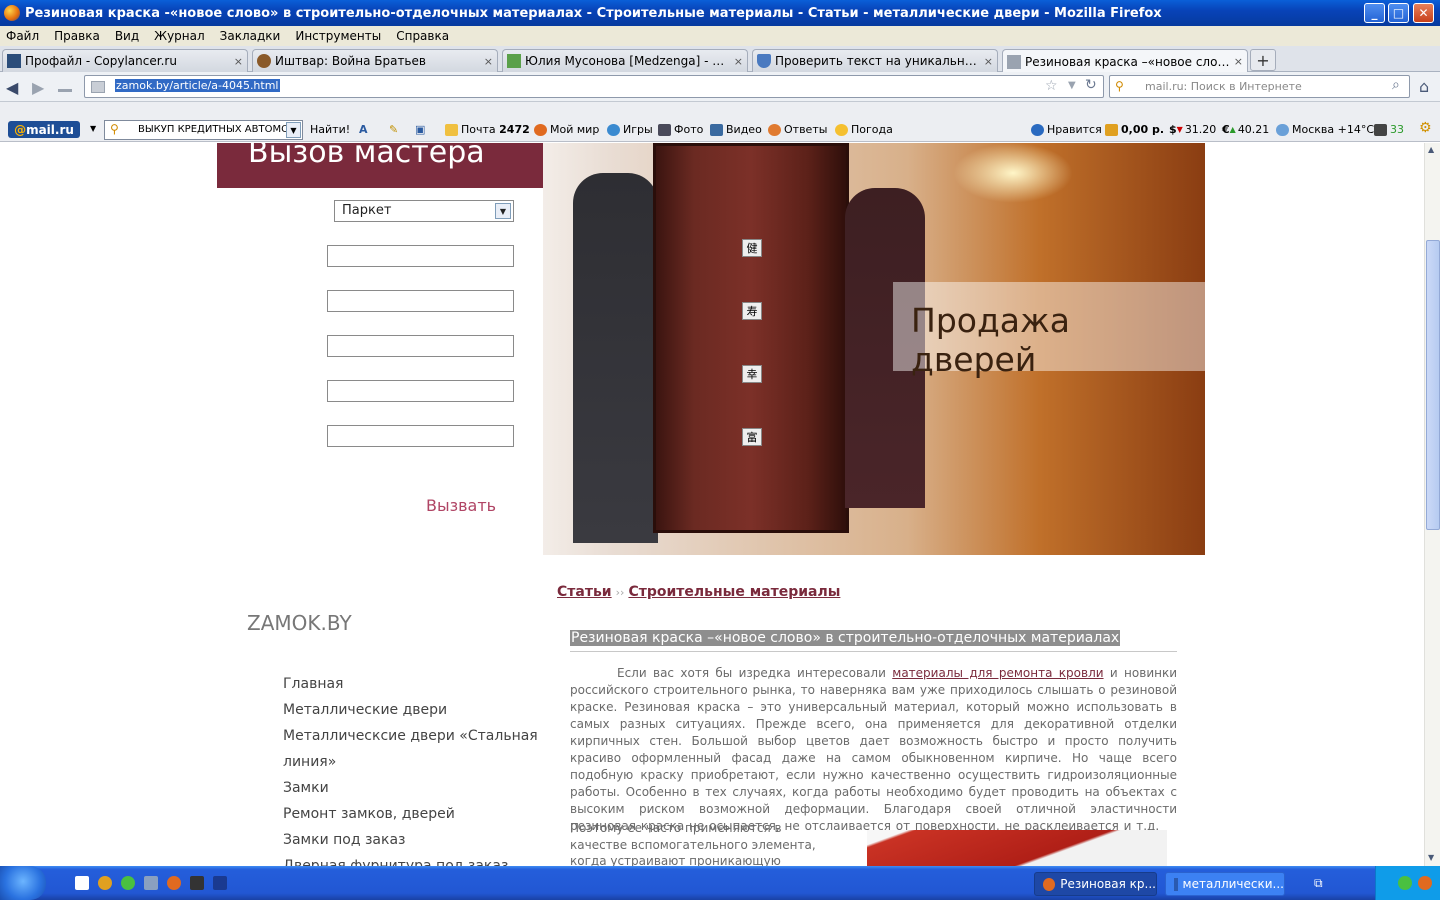 The image size is (1440, 900). What do you see at coordinates (12, 87) in the screenshot?
I see `back-arrow-icon: ◀` at bounding box center [12, 87].